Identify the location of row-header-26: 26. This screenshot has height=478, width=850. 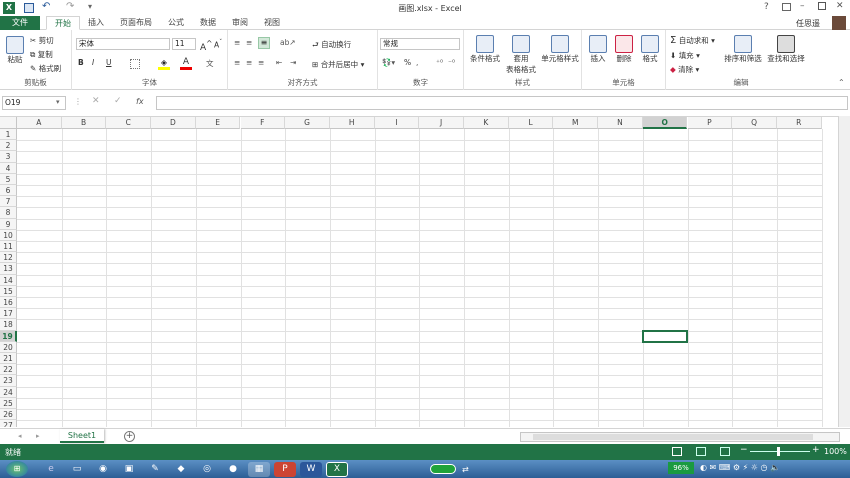
(8, 415).